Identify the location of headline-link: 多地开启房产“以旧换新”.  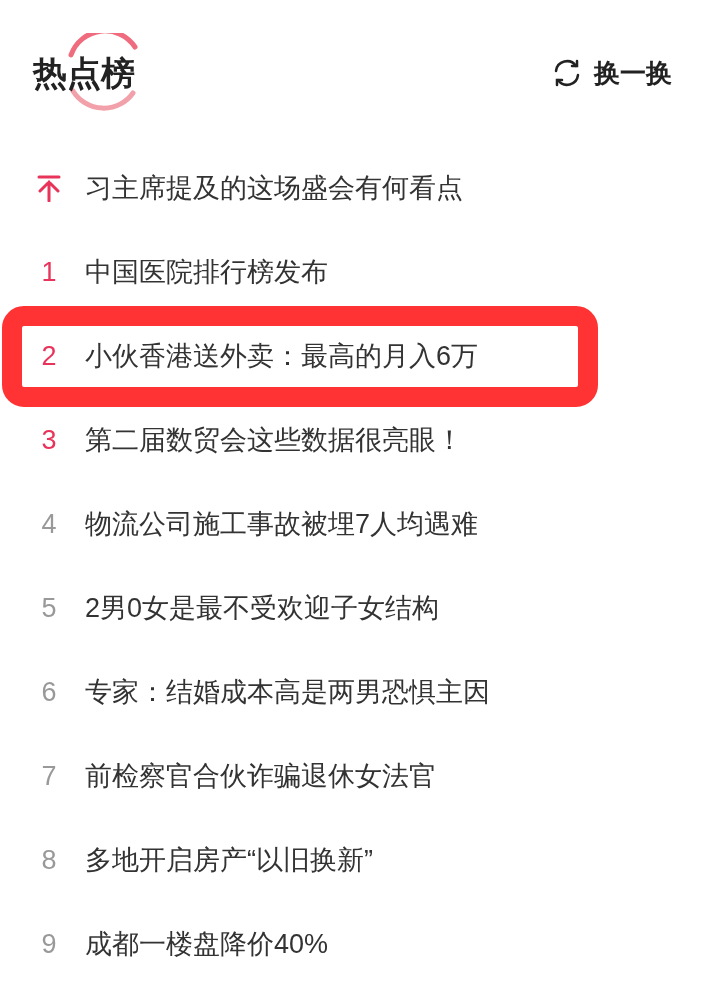
(229, 860).